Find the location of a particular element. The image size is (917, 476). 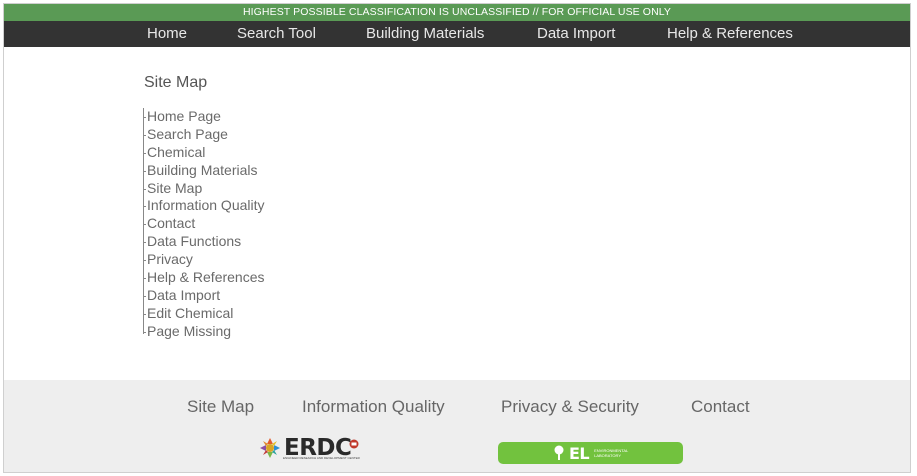

el-logo: EL ENVIRONMENTAL LABORATORY is located at coordinates (590, 453).